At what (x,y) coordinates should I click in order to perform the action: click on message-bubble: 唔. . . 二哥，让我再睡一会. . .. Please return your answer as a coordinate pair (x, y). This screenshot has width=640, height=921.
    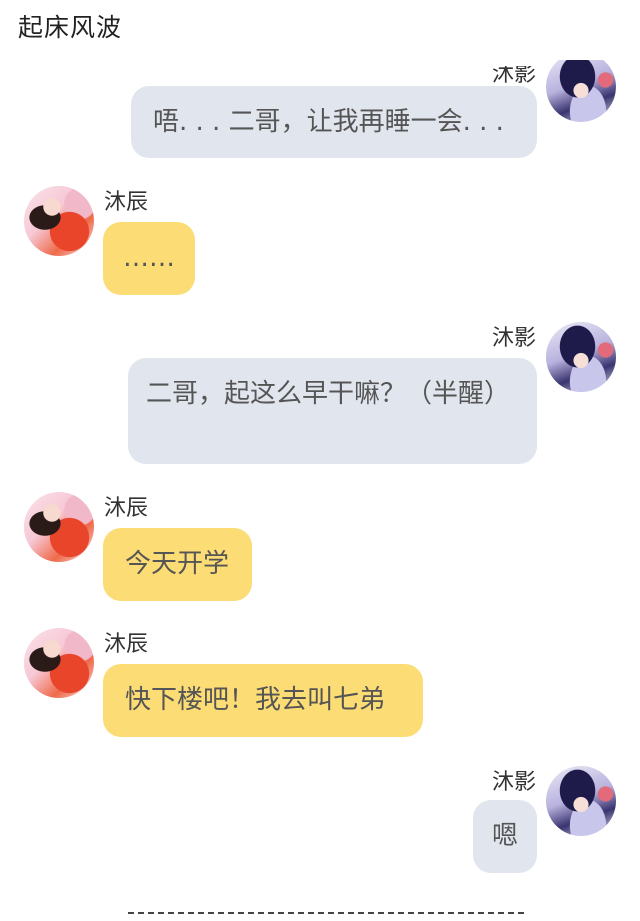
    Looking at the image, I should click on (334, 122).